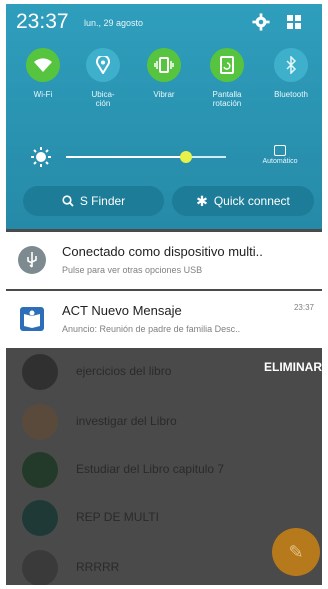 The image size is (328, 589). I want to click on toggle-vibrate: Vibrar, so click(164, 73).